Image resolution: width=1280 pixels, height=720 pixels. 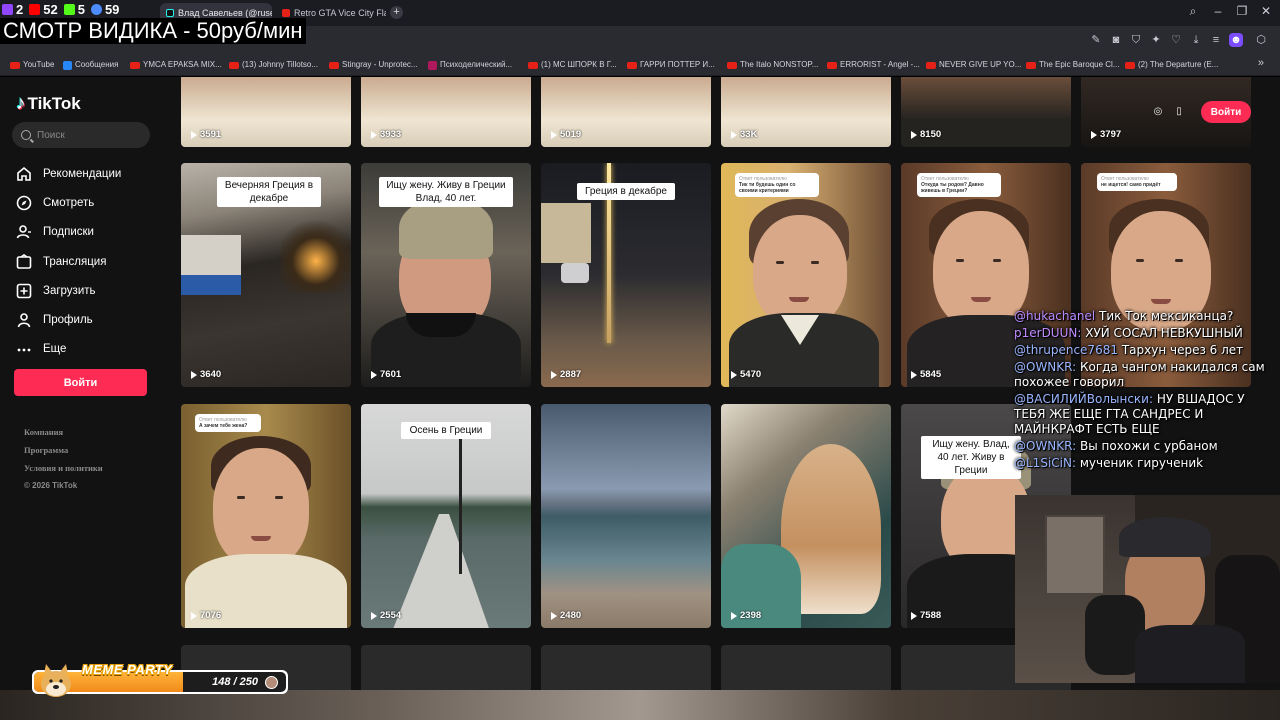 I want to click on profile-icon: ☻, so click(x=1236, y=40).